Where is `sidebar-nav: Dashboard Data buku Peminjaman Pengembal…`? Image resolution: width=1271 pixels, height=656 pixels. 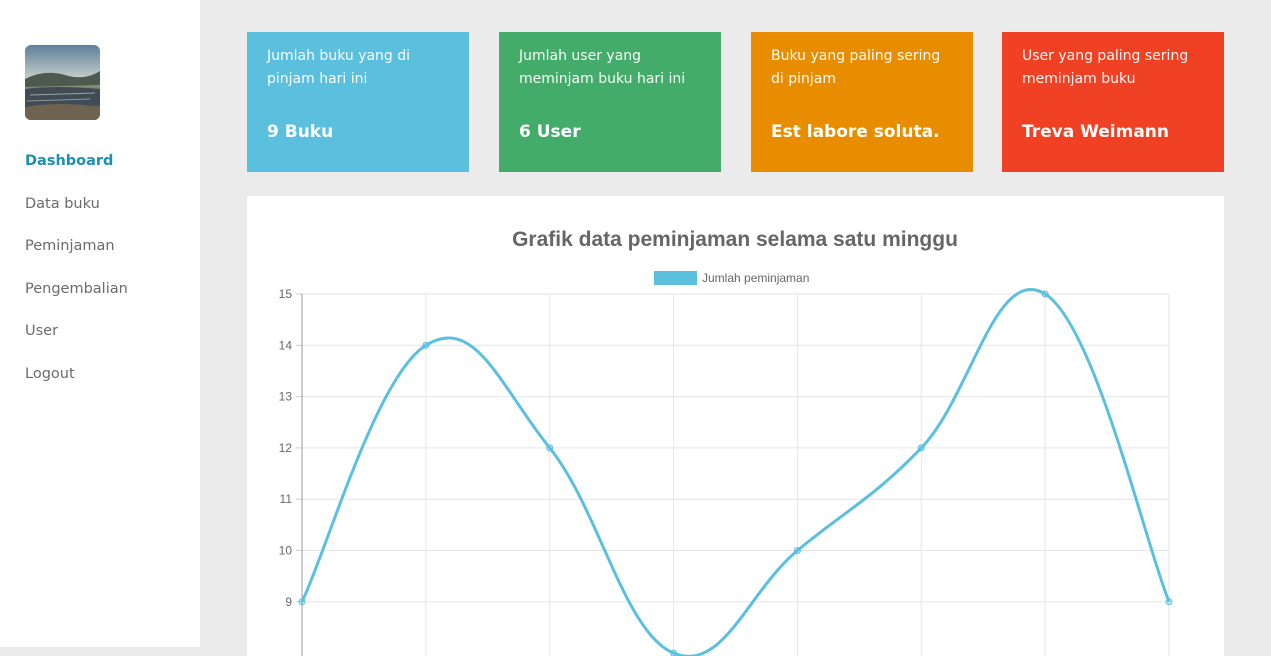 sidebar-nav: Dashboard Data buku Peminjaman Pengembal… is located at coordinates (76, 268).